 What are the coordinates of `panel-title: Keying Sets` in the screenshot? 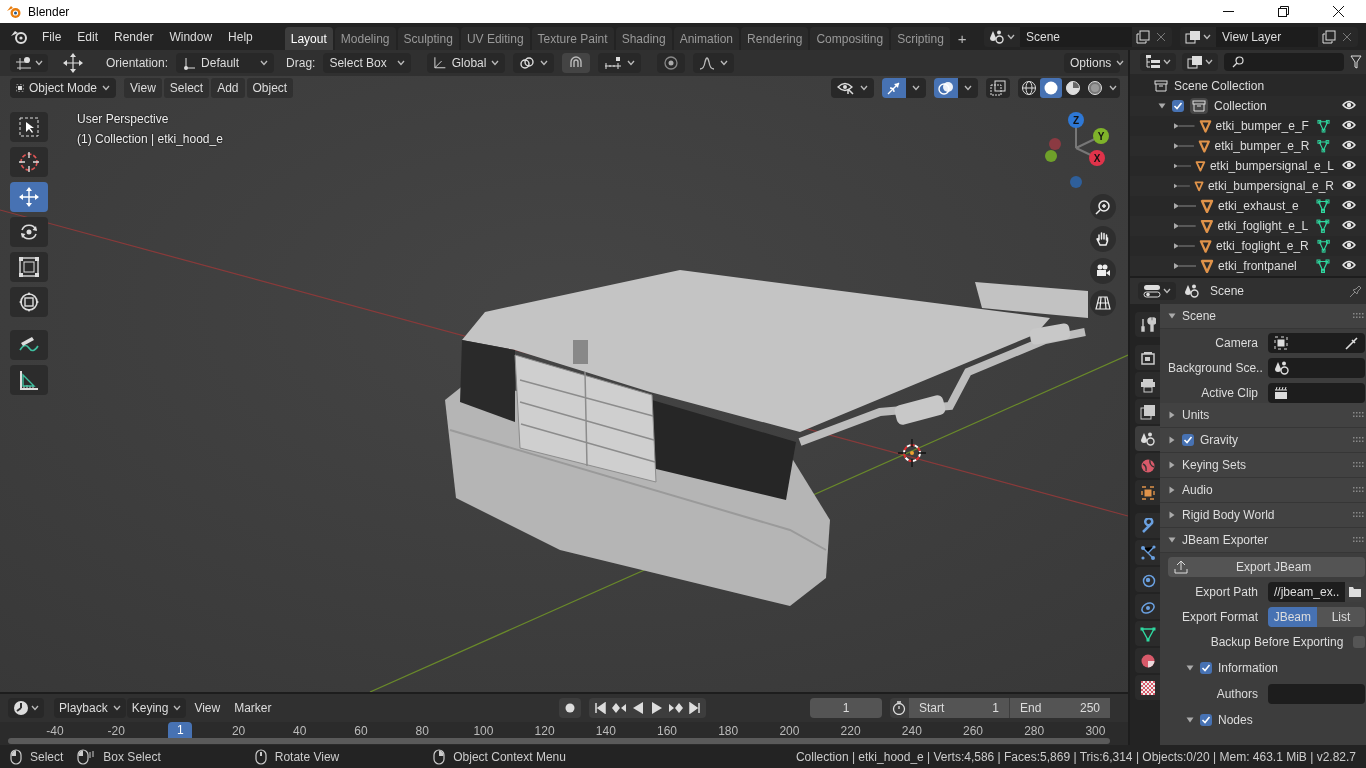 It's located at (1214, 465).